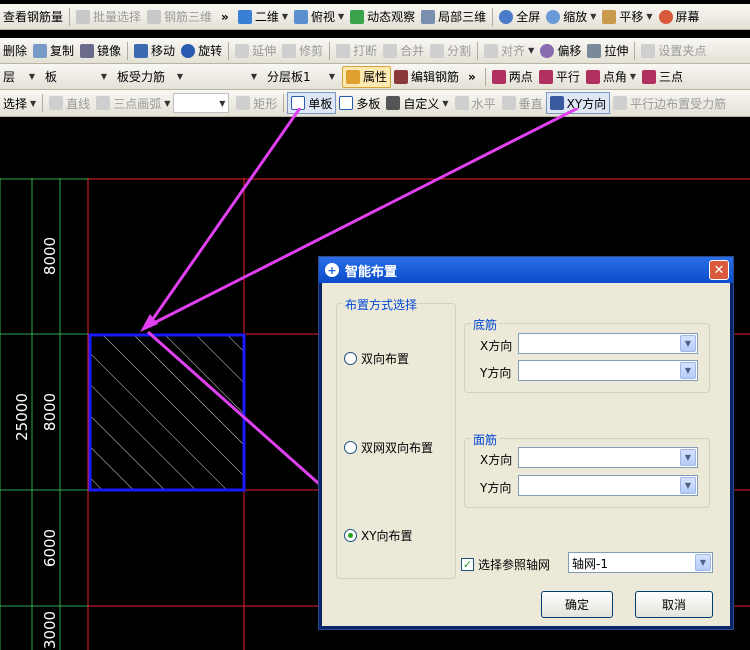 This screenshot has height=650, width=750. I want to click on split-label: 分割, so click(459, 51).